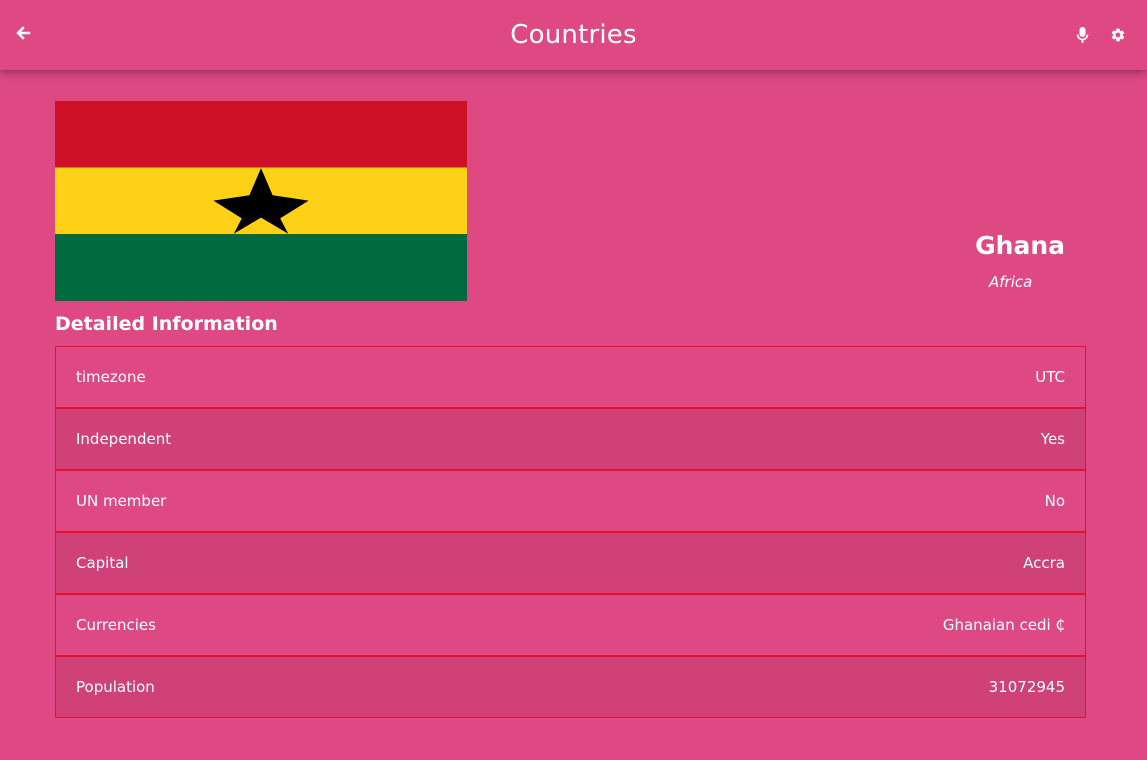 Image resolution: width=1147 pixels, height=760 pixels. Describe the element at coordinates (1020, 245) in the screenshot. I see `country-name: Ghana` at that location.